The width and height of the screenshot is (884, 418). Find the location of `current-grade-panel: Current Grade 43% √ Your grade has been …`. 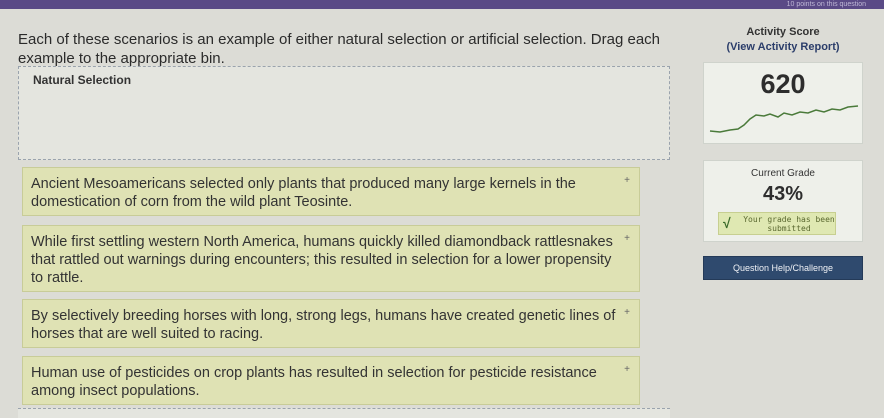

current-grade-panel: Current Grade 43% √ Your grade has been … is located at coordinates (783, 201).